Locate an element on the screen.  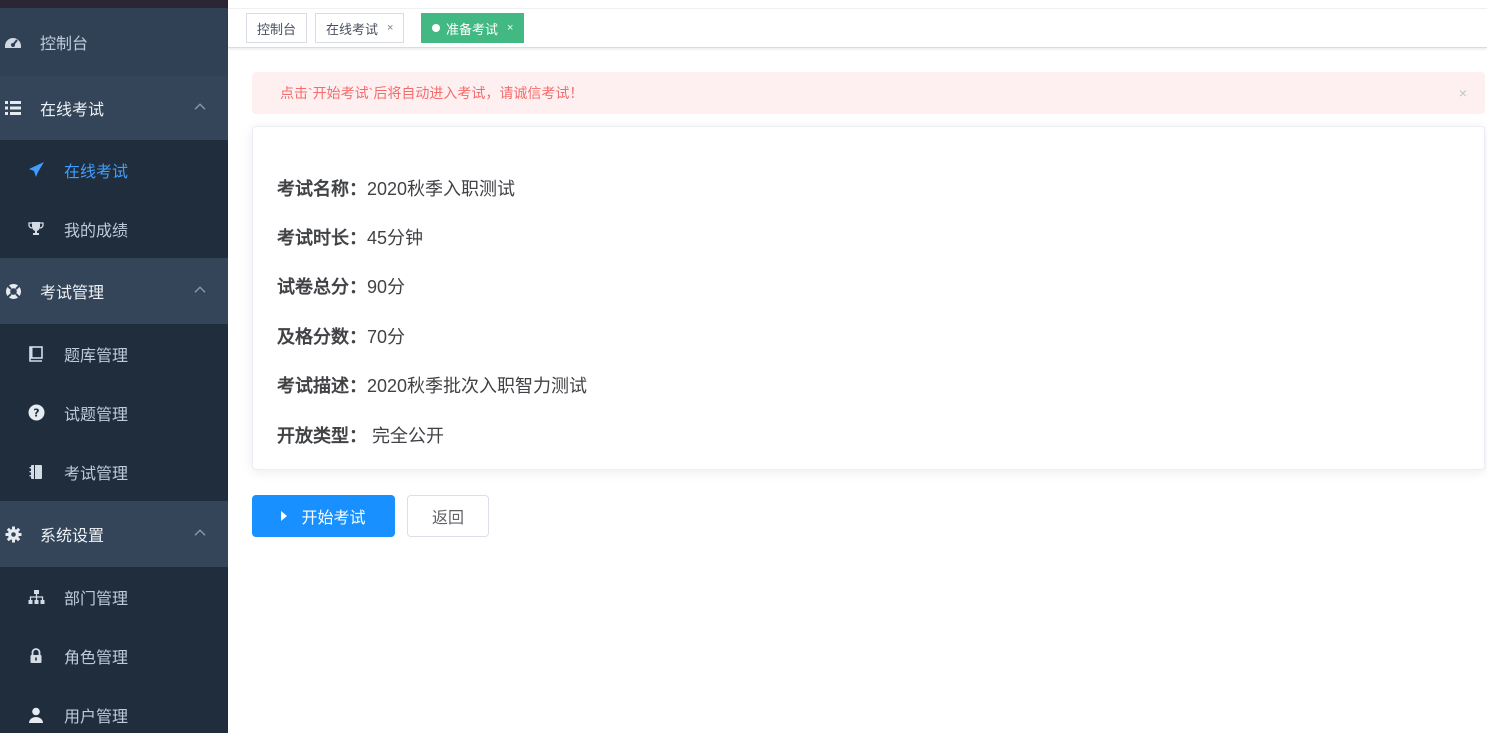
sidebar-item-repo-manage: 题库管理 is located at coordinates (114, 353).